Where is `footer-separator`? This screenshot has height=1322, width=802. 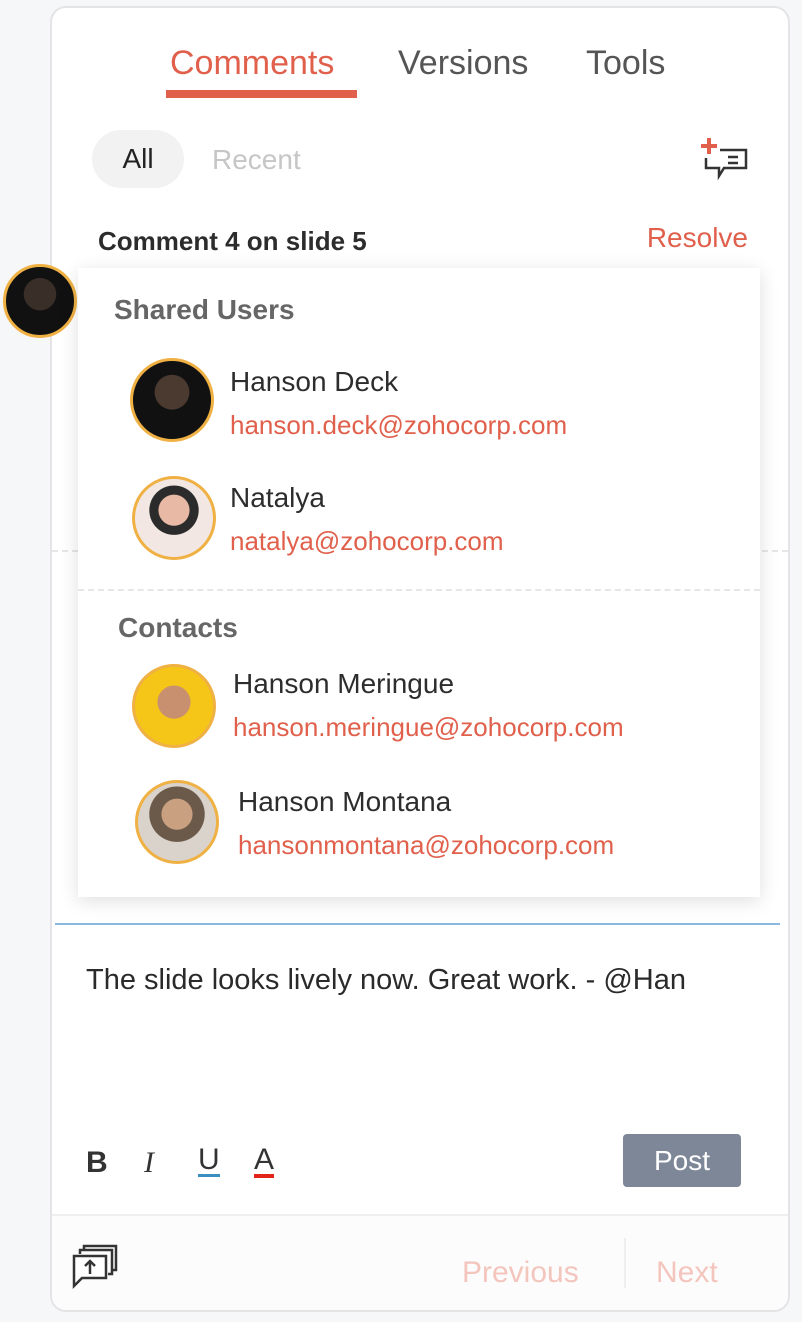
footer-separator is located at coordinates (625, 1263).